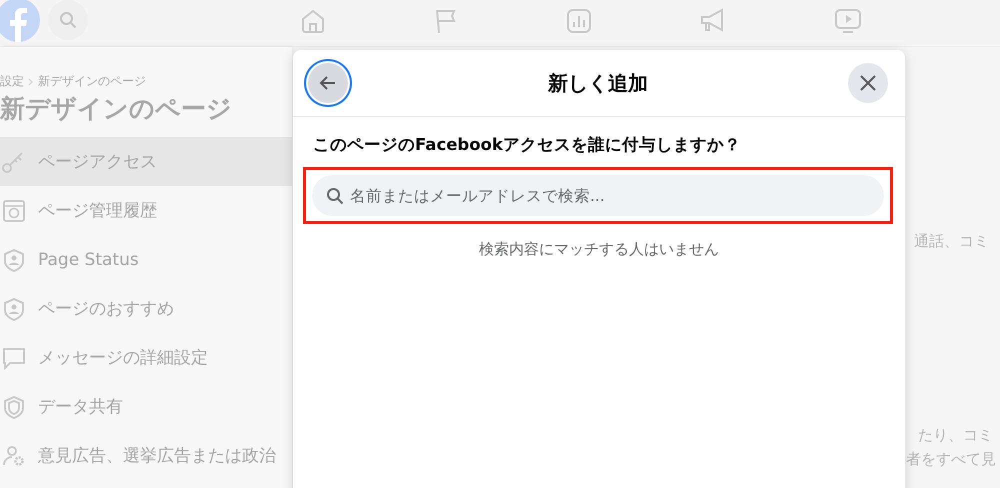  I want to click on empty-message: 検索内容にマッチする人はいません, so click(599, 249).